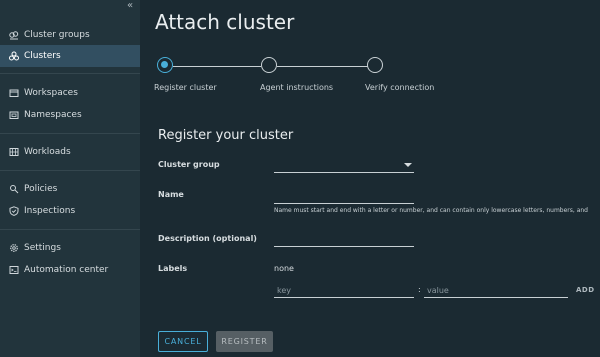  What do you see at coordinates (496, 291) in the screenshot?
I see `label-value-input: value` at bounding box center [496, 291].